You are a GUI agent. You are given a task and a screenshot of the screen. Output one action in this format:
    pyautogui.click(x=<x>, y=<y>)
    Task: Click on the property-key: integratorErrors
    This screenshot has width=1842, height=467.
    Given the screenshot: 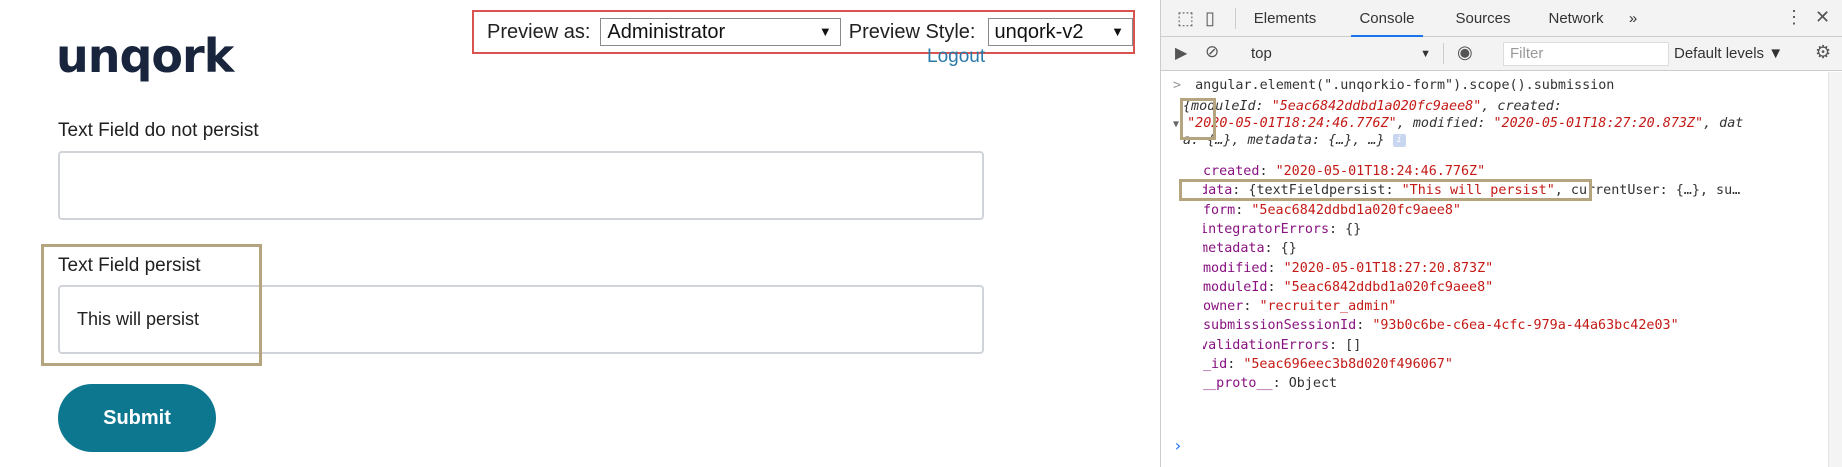 What is the action you would take?
    pyautogui.click(x=1266, y=229)
    